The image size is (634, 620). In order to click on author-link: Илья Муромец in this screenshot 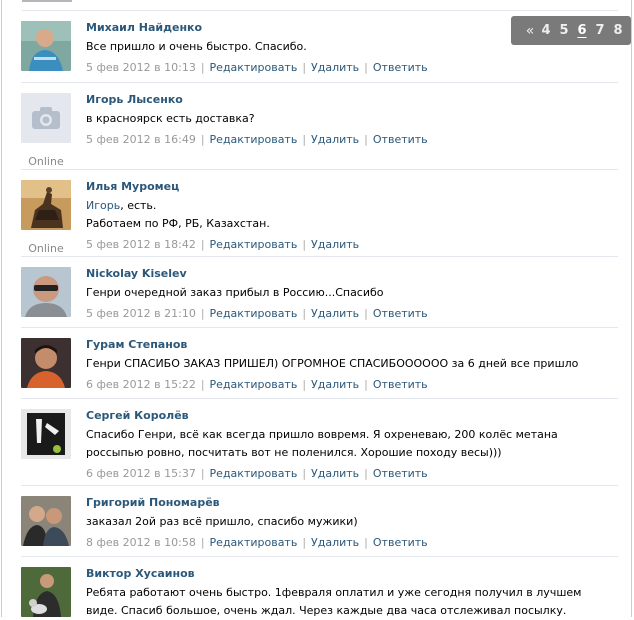, I will do `click(351, 186)`.